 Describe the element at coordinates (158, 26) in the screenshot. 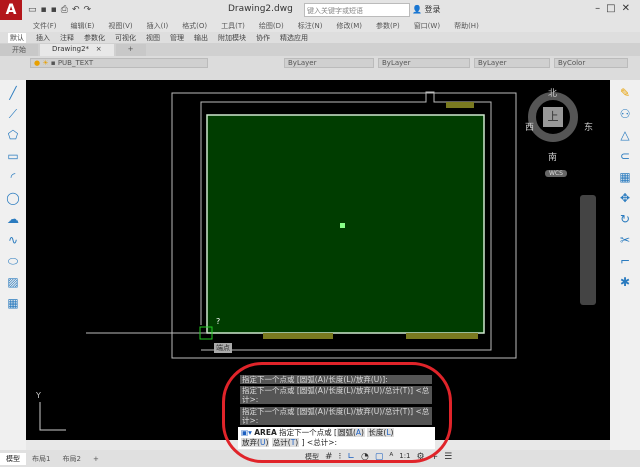

I see `menu-insert: 插入(I)` at that location.